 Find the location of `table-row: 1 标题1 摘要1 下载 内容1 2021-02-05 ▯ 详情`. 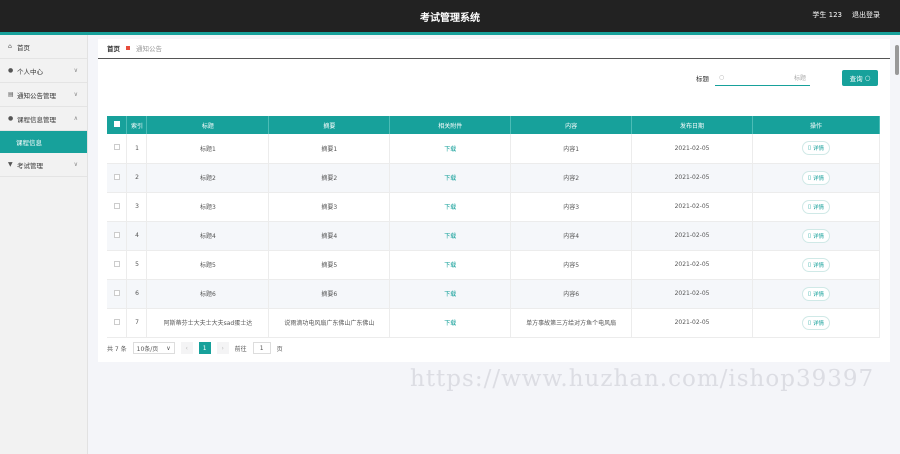

table-row: 1 标题1 摘要1 下载 内容1 2021-02-05 ▯ 详情 is located at coordinates (493, 149).